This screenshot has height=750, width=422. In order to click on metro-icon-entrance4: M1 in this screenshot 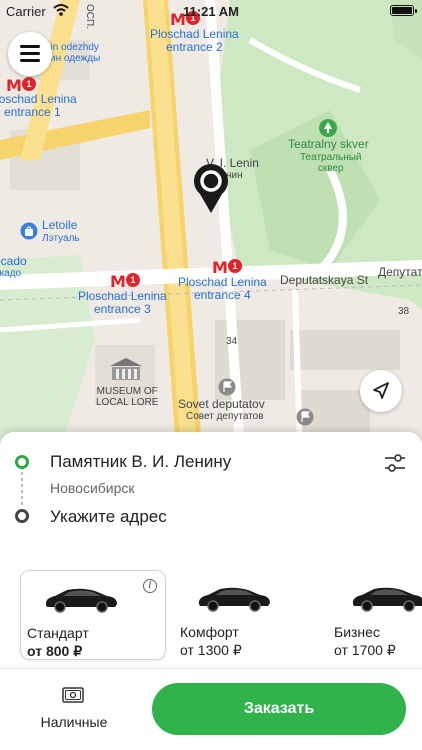, I will do `click(227, 267)`.